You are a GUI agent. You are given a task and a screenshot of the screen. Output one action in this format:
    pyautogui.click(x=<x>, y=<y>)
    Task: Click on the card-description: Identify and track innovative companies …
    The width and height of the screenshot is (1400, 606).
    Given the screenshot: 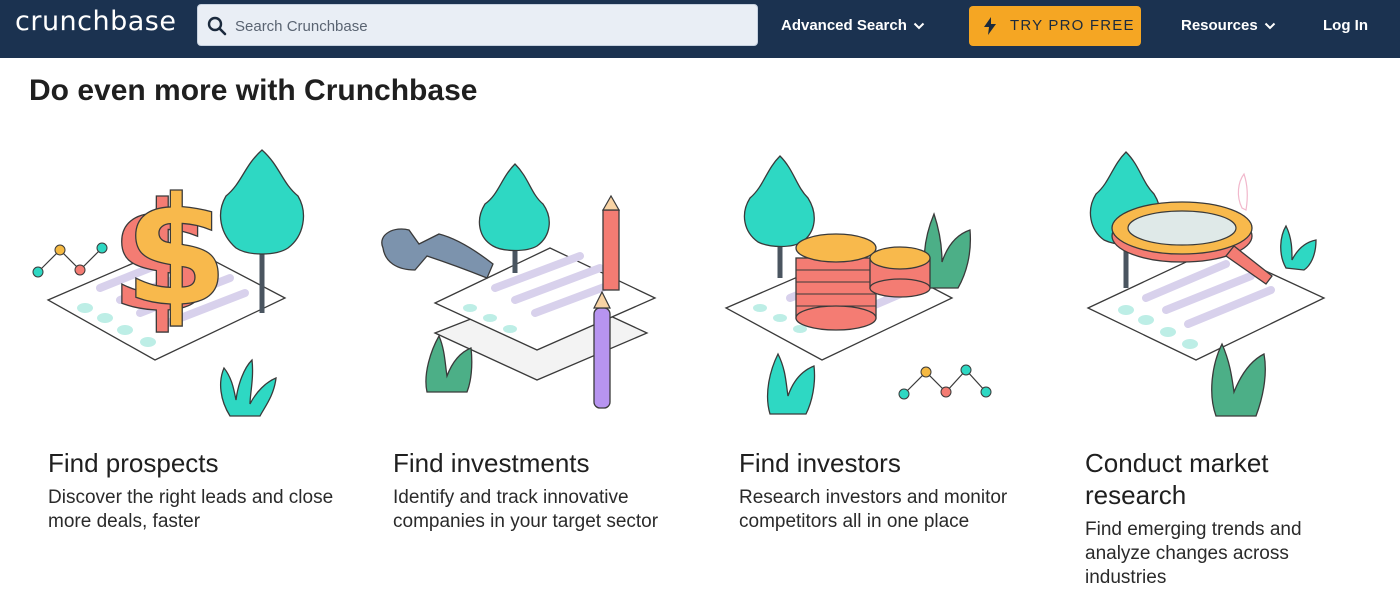 What is the action you would take?
    pyautogui.click(x=526, y=509)
    